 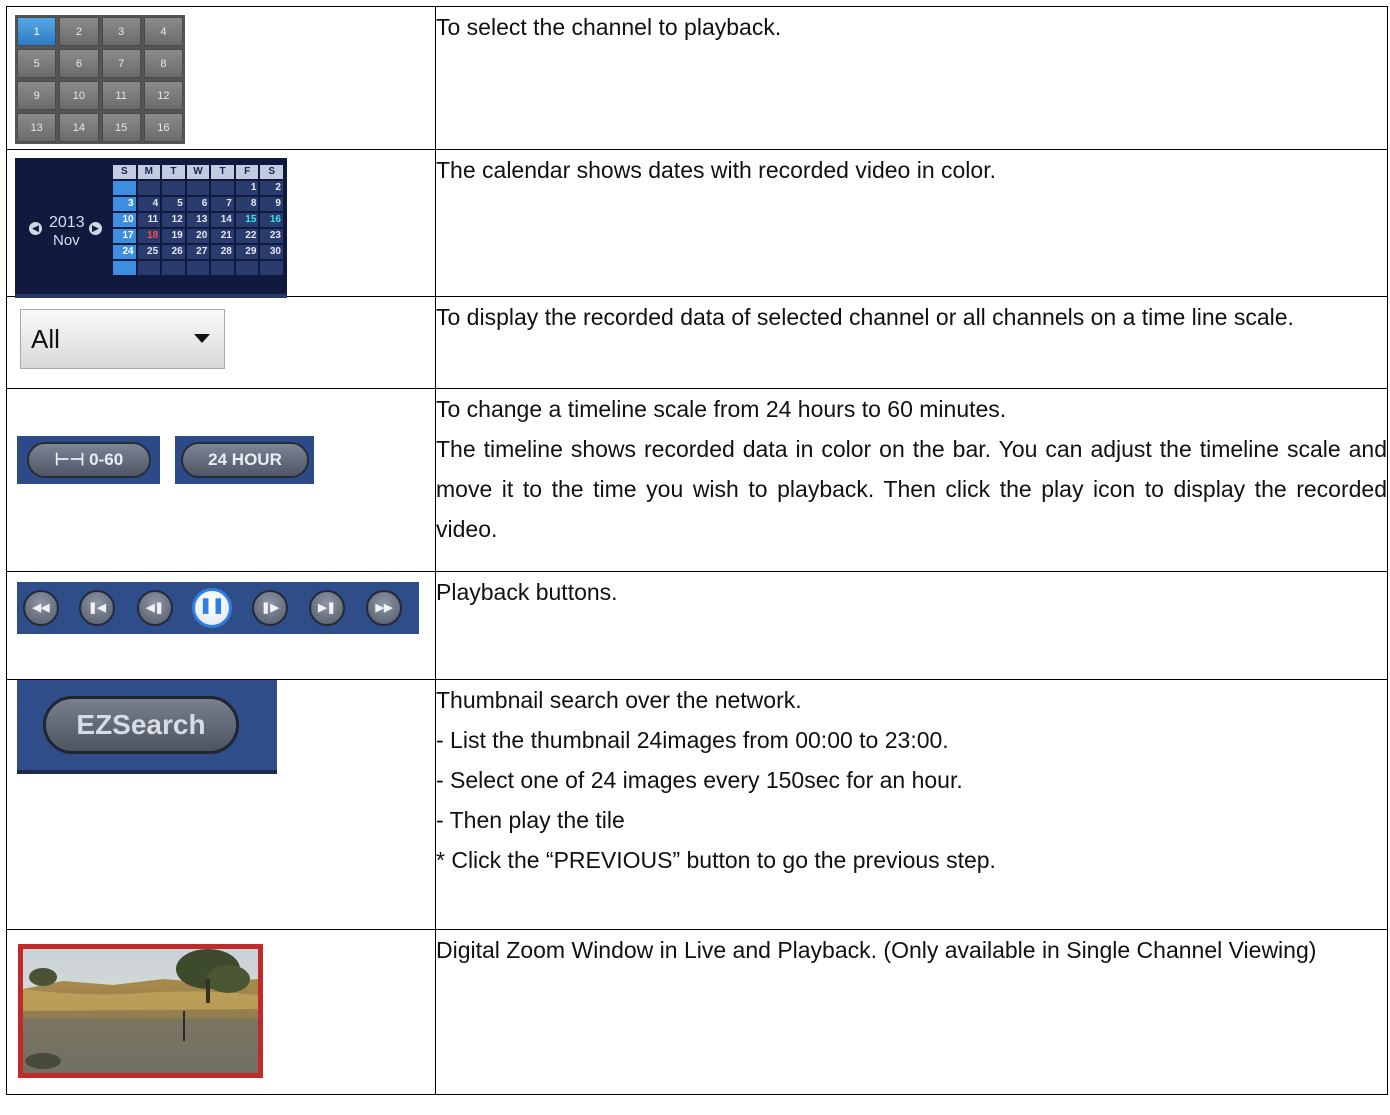 I want to click on channel-button-3: 3, so click(x=121, y=31).